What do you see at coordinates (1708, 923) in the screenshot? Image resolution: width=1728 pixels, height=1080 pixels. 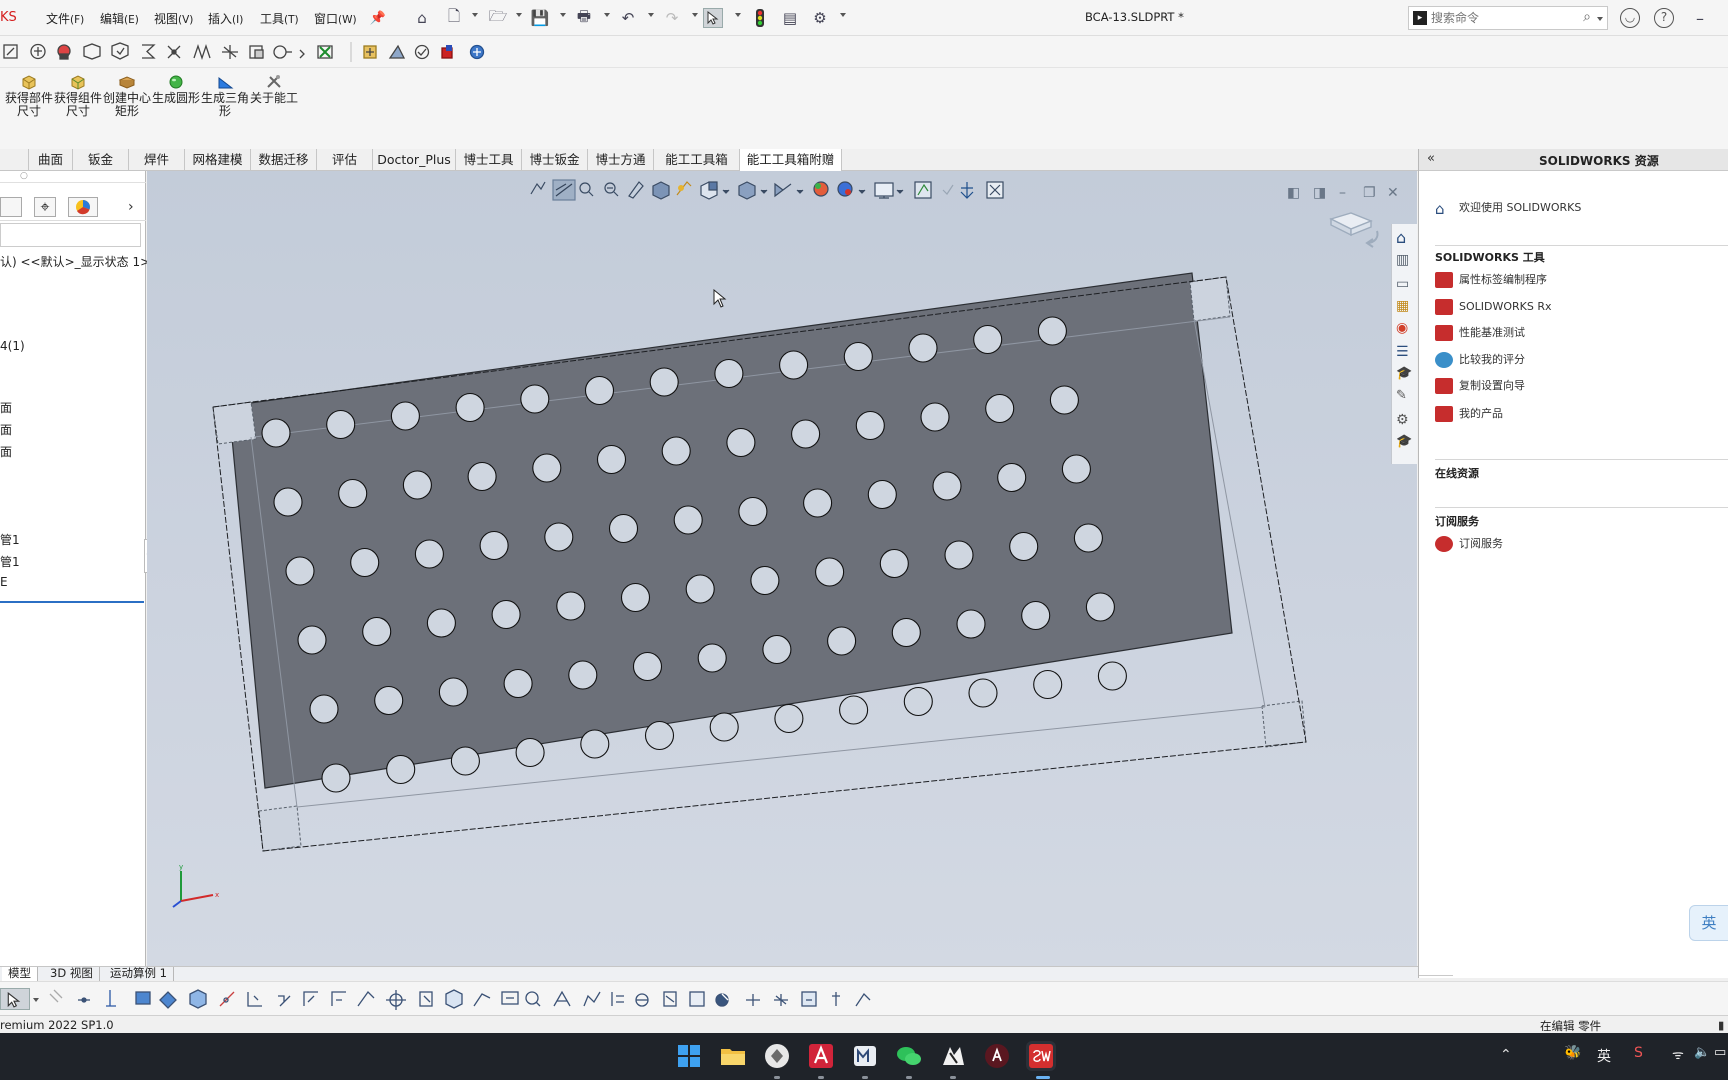 I see `ime-language-badge: 英` at bounding box center [1708, 923].